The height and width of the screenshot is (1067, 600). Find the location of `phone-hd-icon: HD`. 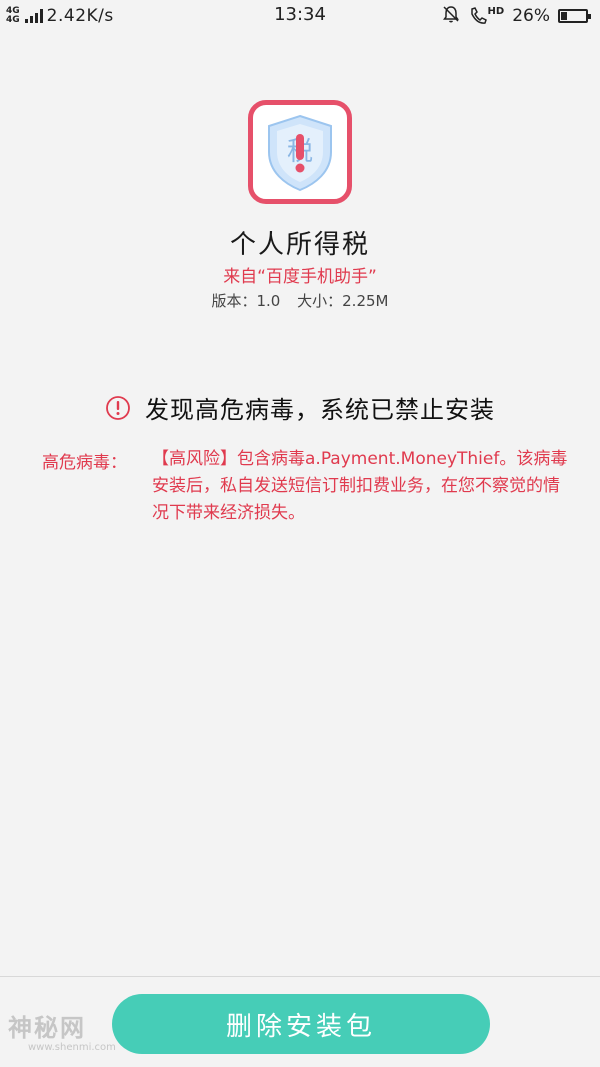

phone-hd-icon: HD is located at coordinates (487, 16).